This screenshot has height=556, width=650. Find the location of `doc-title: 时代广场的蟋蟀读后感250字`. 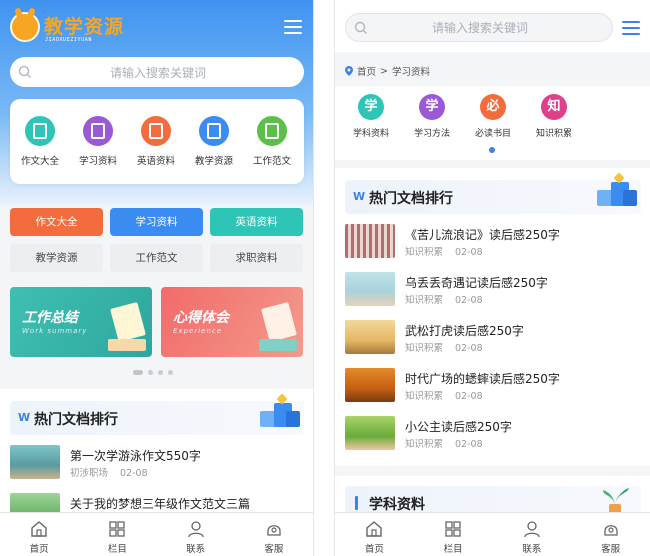

doc-title: 时代广场的蟋蟀读后感250字 is located at coordinates (482, 379).